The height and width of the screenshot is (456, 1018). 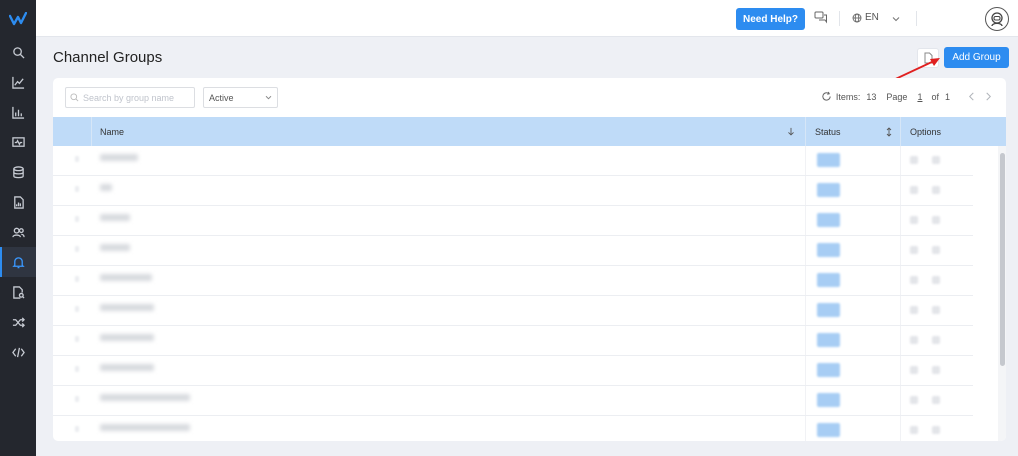 I want to click on language-dropdown-toggle, so click(x=896, y=19).